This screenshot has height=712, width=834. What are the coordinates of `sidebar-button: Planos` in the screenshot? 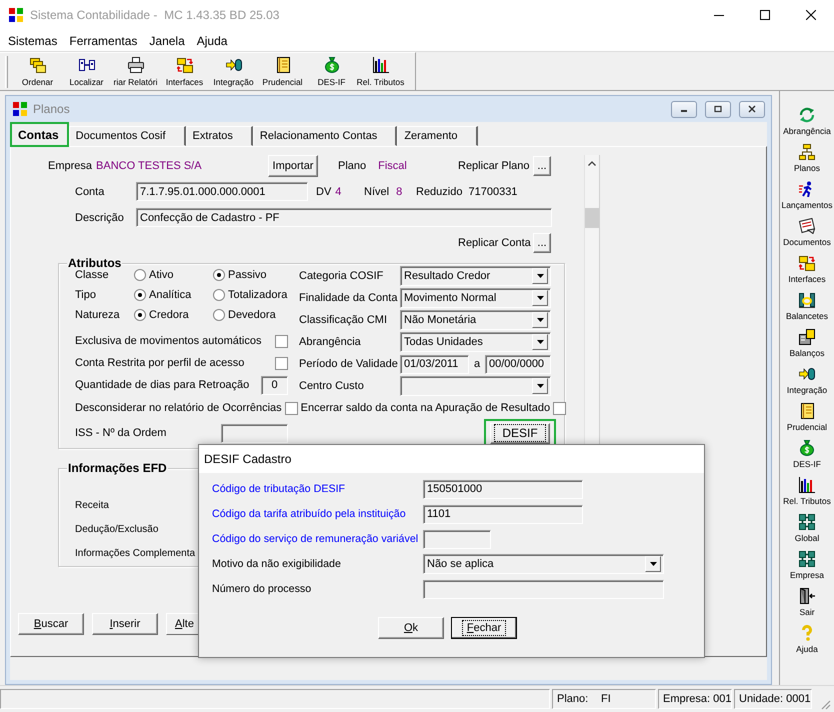 It's located at (807, 158).